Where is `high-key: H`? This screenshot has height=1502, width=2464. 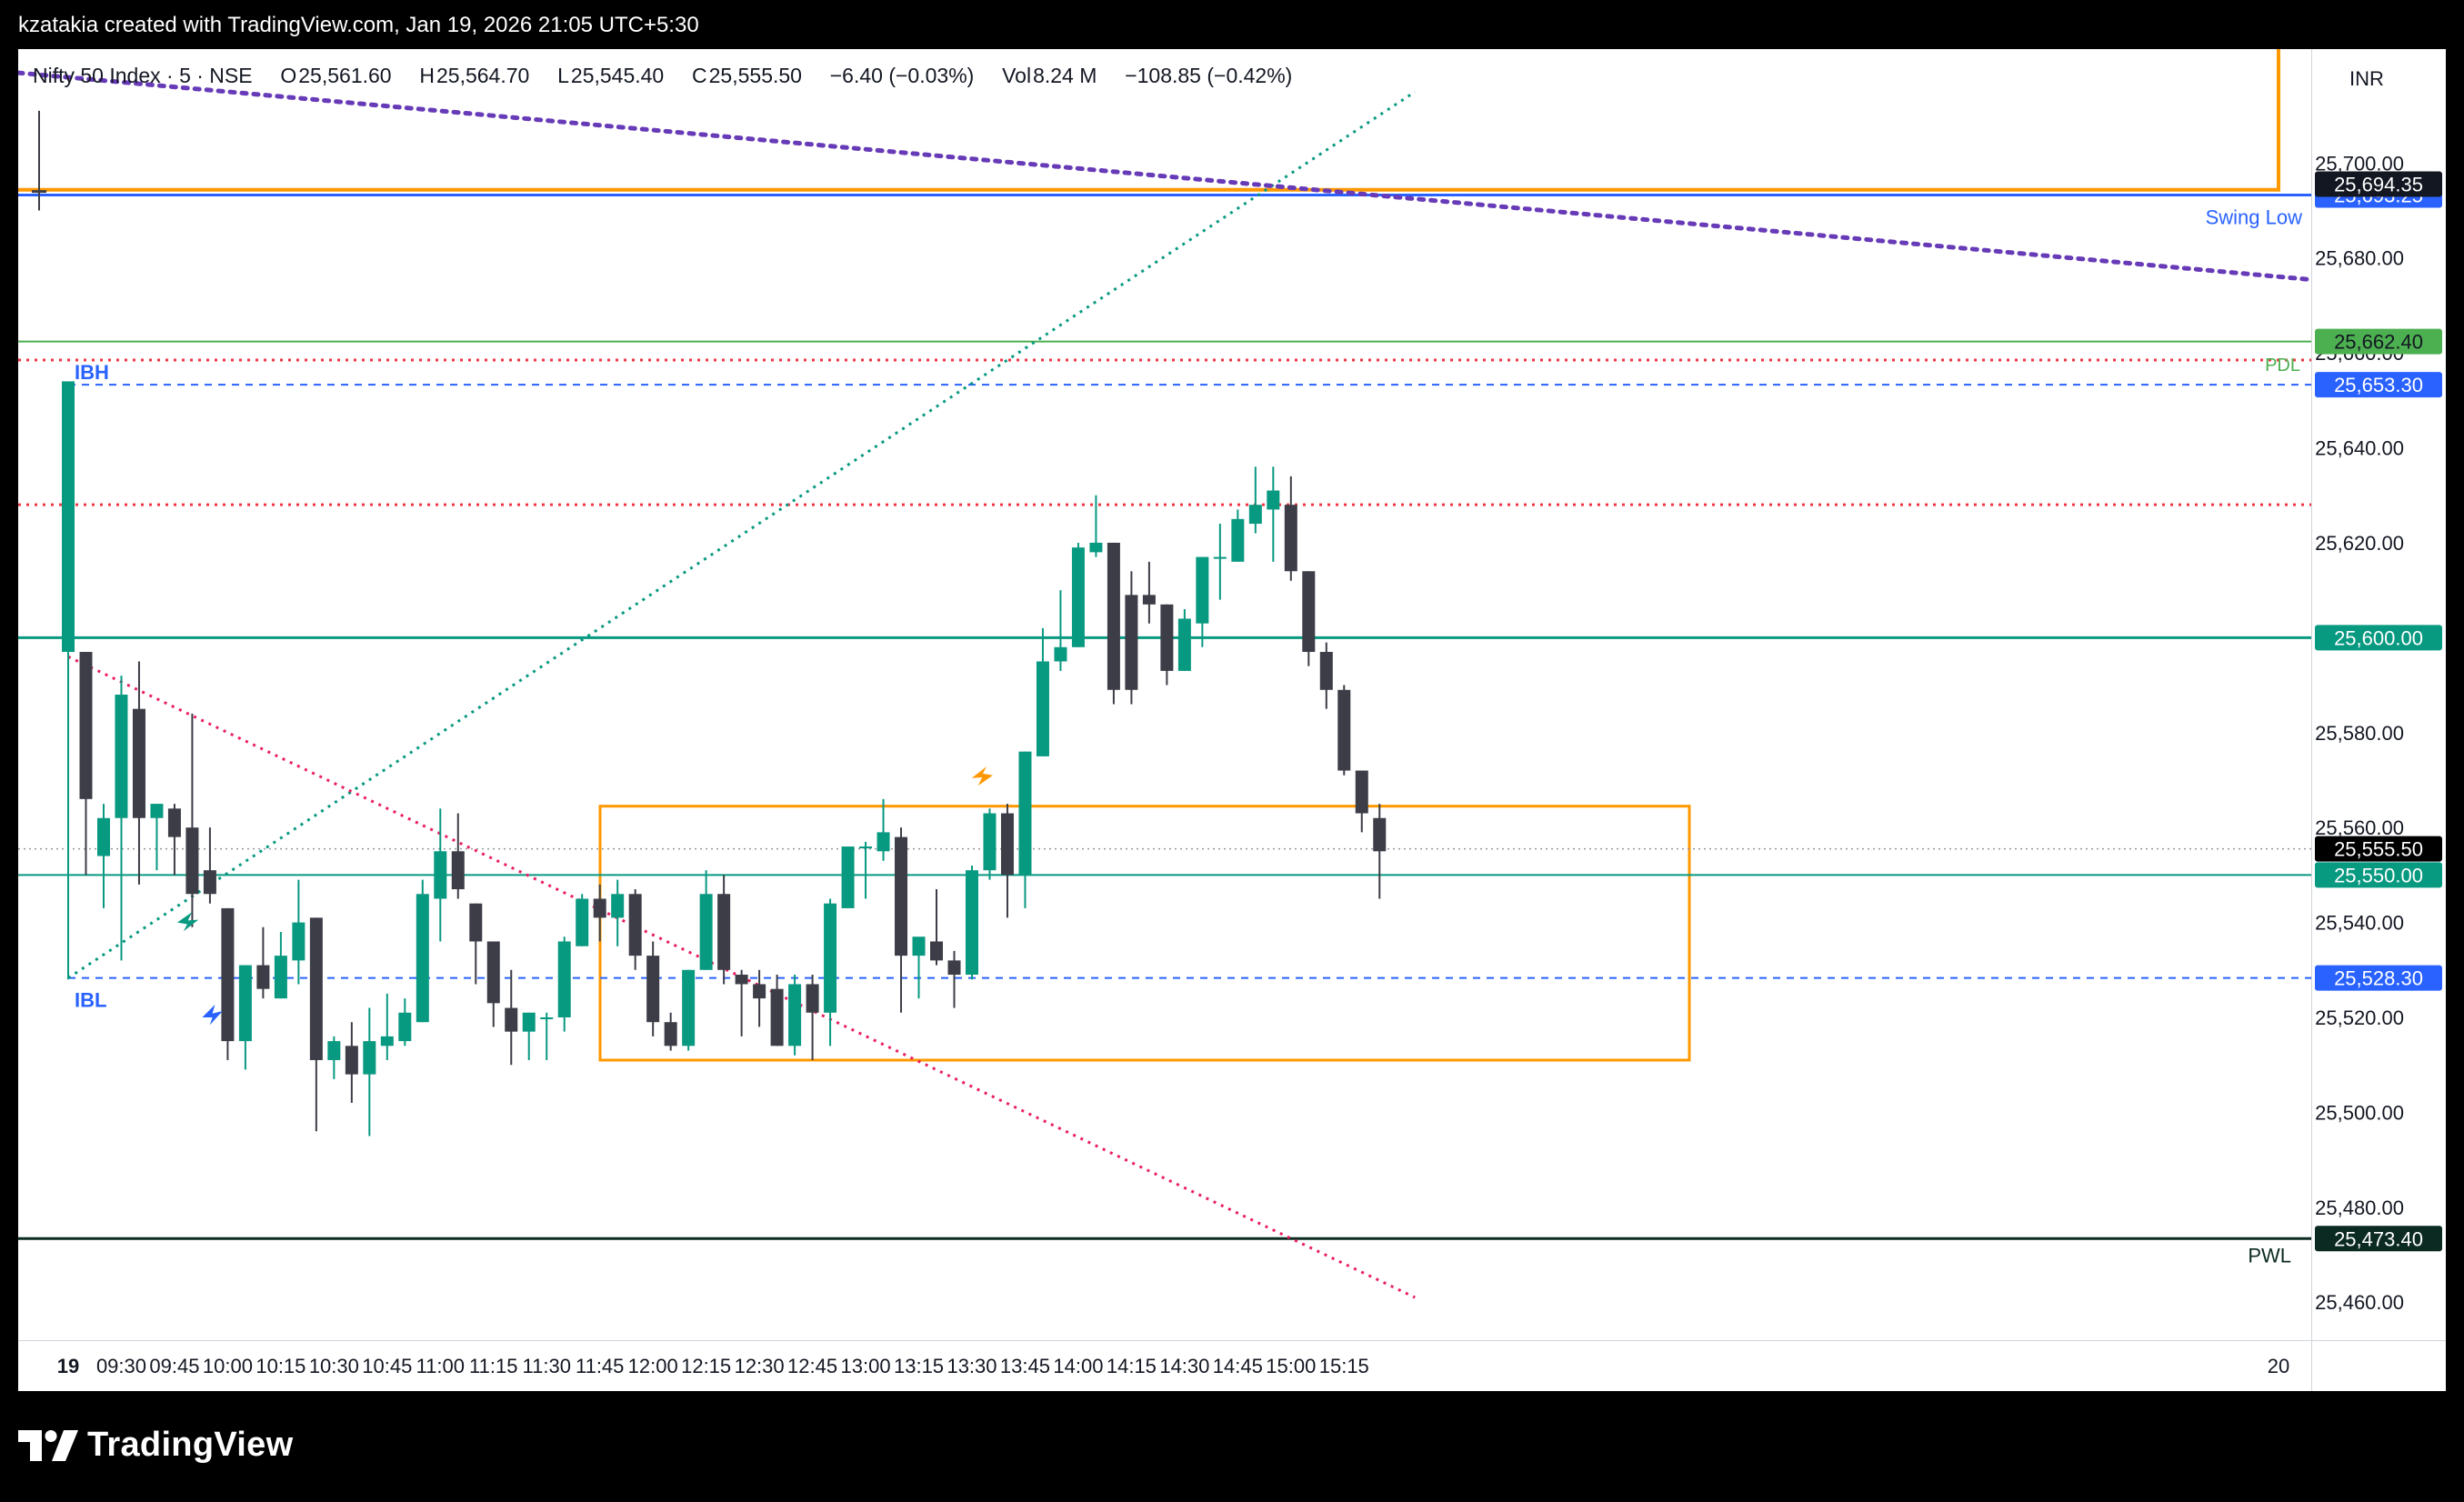 high-key: H is located at coordinates (427, 76).